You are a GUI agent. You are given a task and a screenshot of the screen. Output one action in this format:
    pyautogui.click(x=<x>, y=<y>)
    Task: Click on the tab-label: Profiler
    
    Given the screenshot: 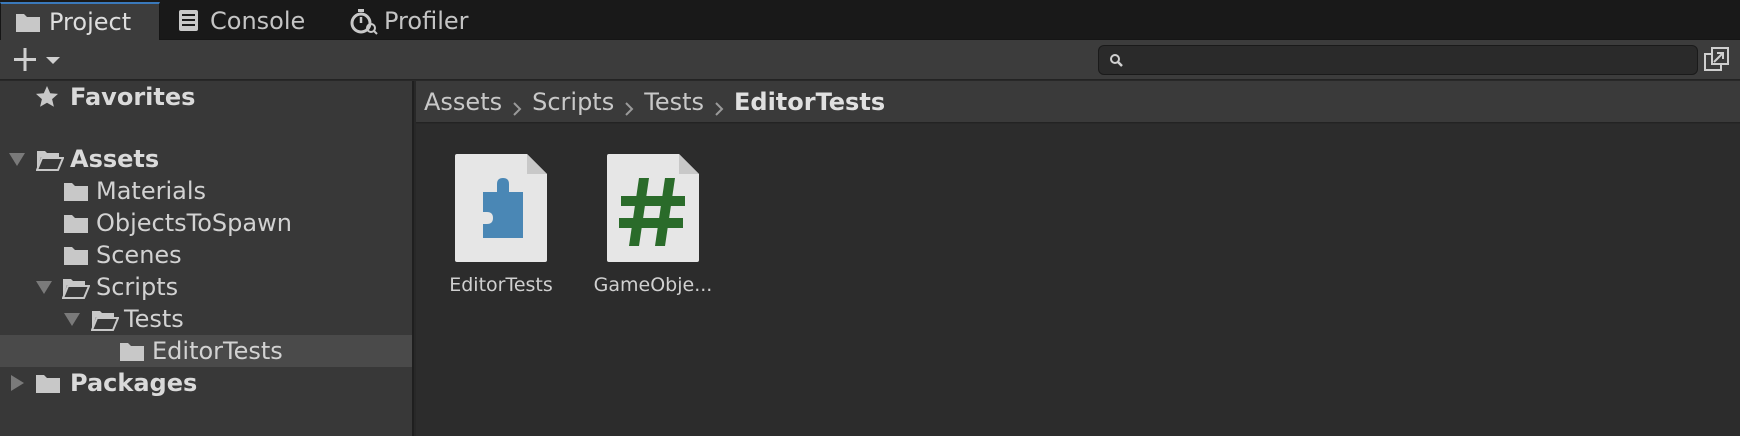 What is the action you would take?
    pyautogui.click(x=426, y=21)
    